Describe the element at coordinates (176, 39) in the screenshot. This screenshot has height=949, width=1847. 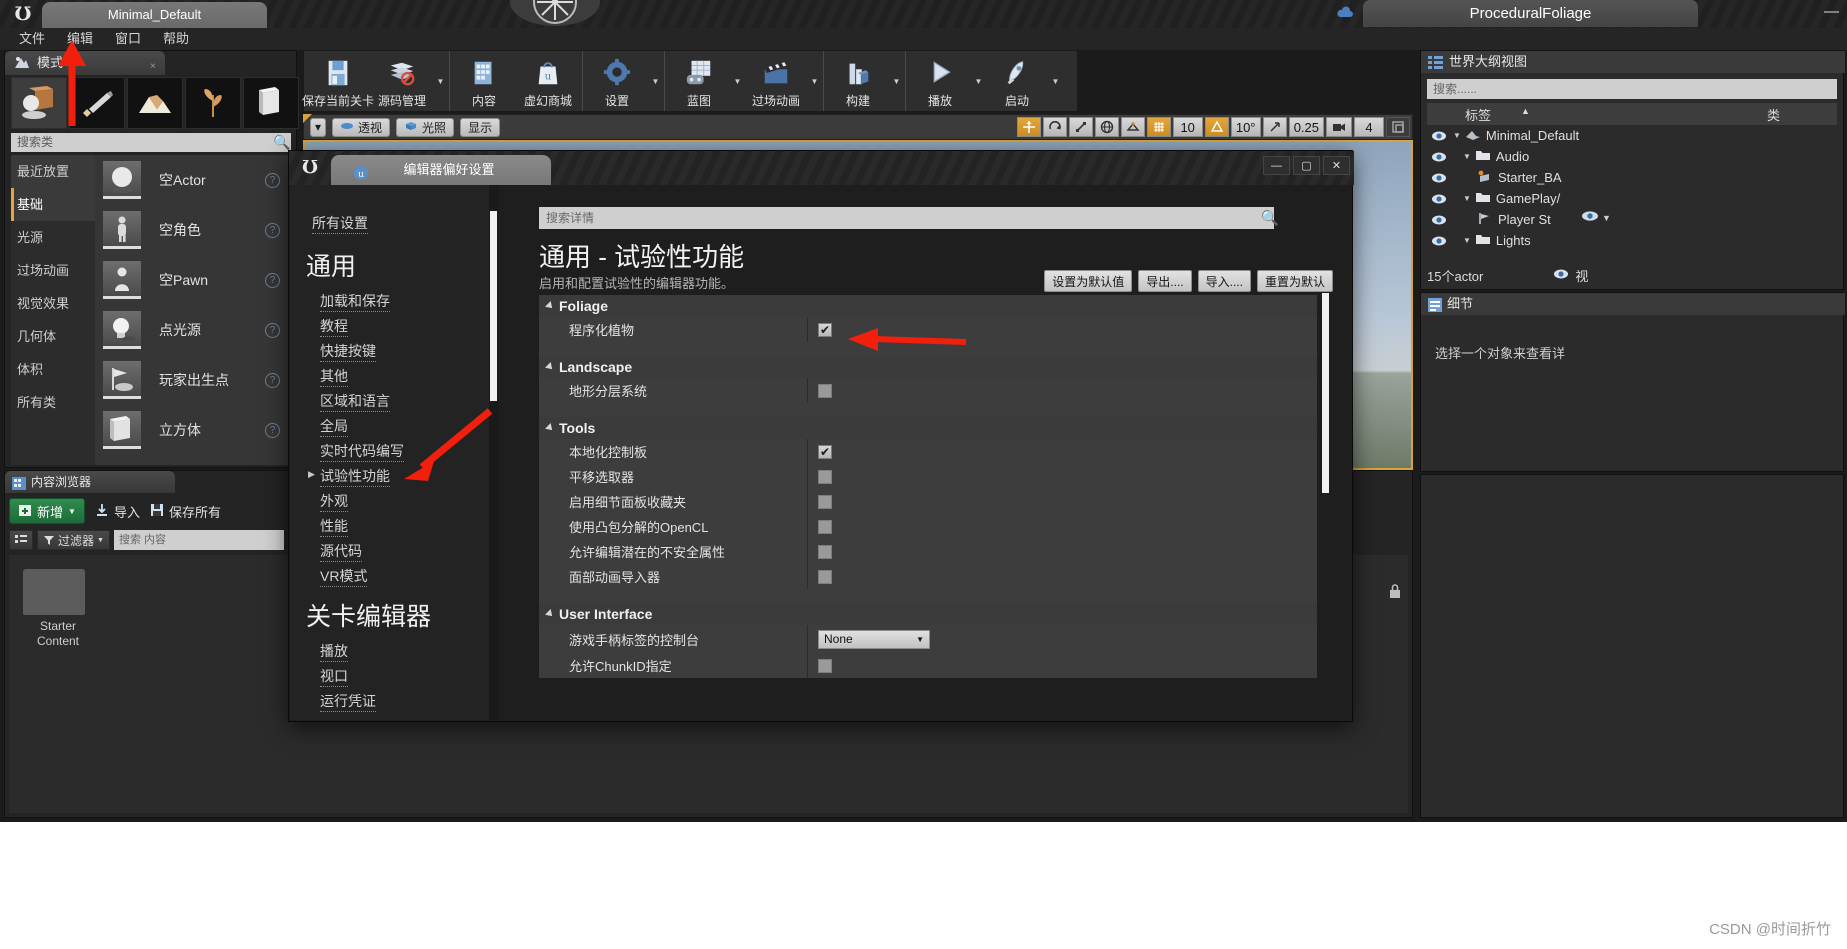
I see `menu-help: 帮助` at that location.